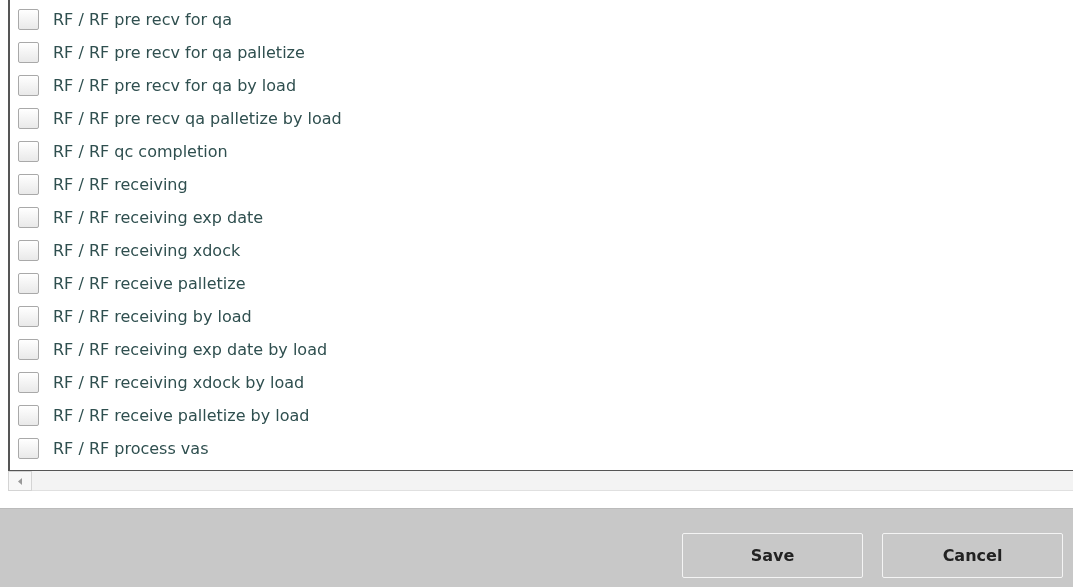 The image size is (1073, 587). I want to click on item-label: RF / RF pre recv for qa, so click(143, 19).